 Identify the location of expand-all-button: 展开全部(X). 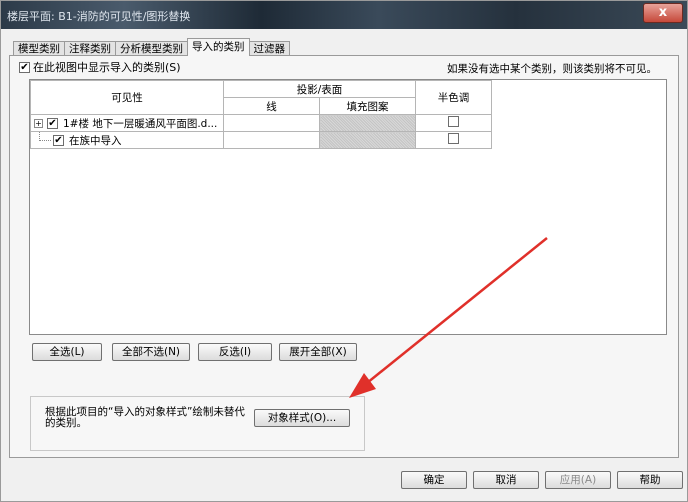
(318, 352).